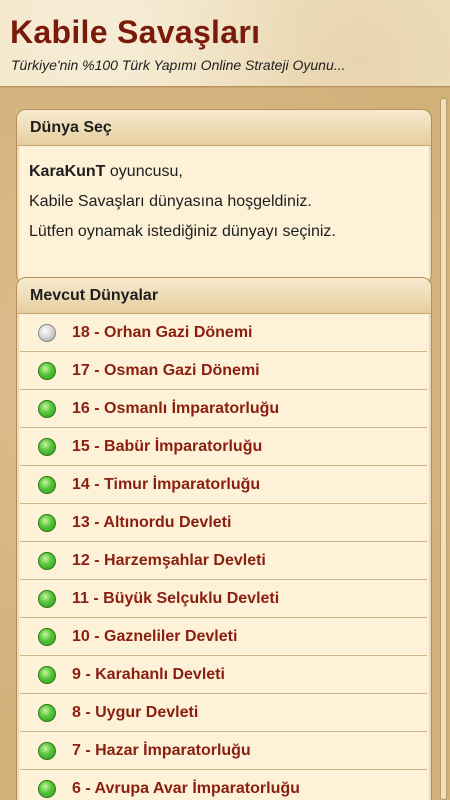 The width and height of the screenshot is (450, 800). Describe the element at coordinates (186, 788) in the screenshot. I see `world-name: 6 - Avrupa Avar İmparatorluğu` at that location.